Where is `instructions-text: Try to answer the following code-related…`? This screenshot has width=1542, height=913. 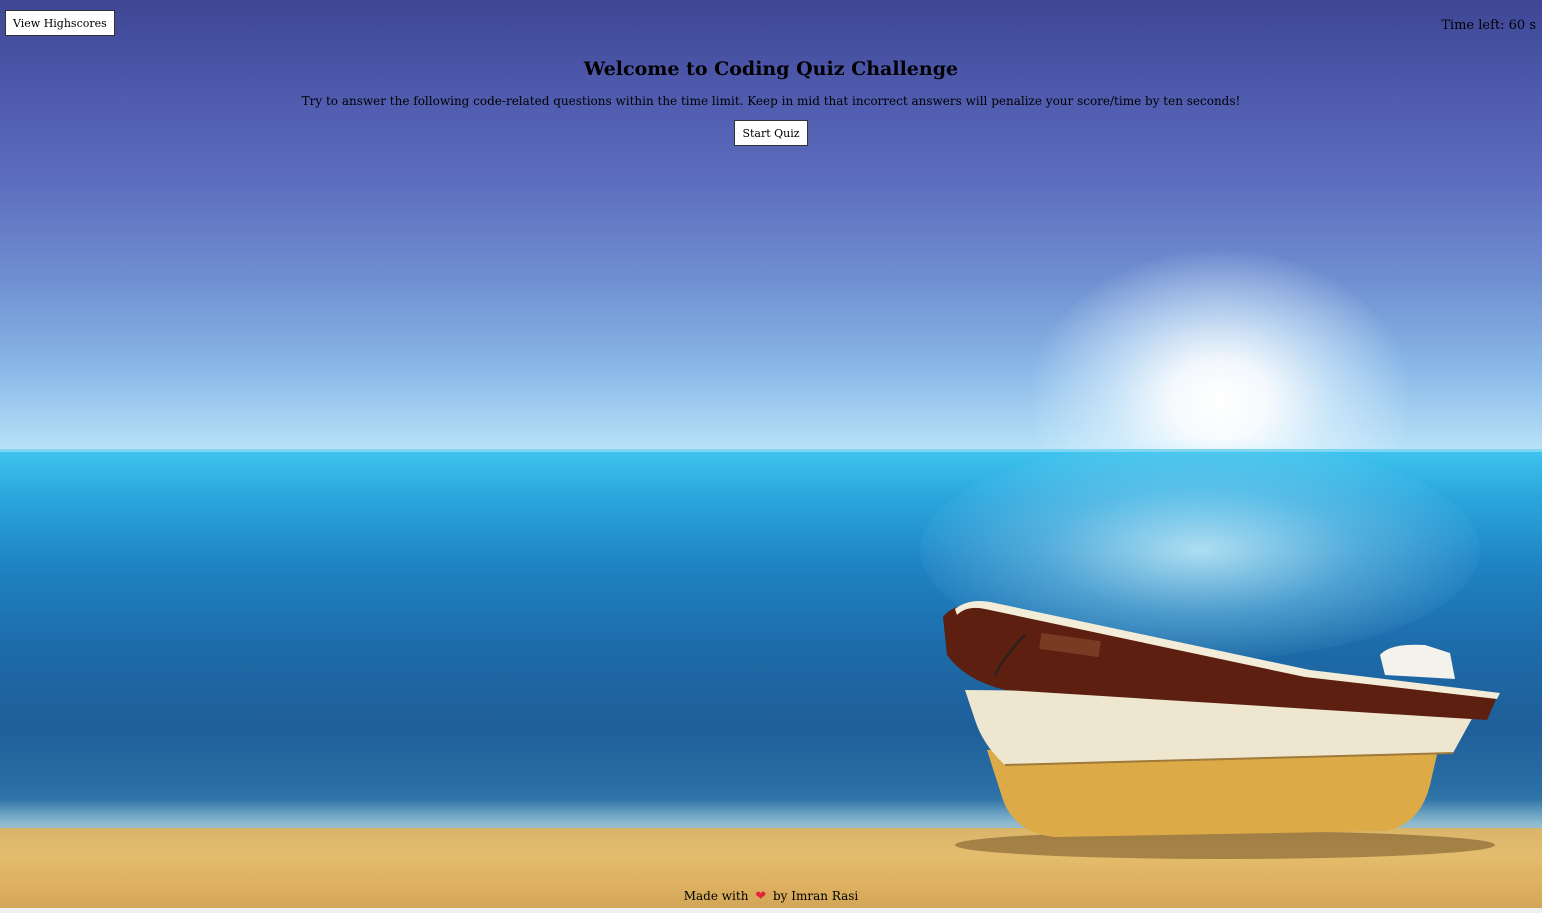
instructions-text: Try to answer the following code-related… is located at coordinates (771, 101).